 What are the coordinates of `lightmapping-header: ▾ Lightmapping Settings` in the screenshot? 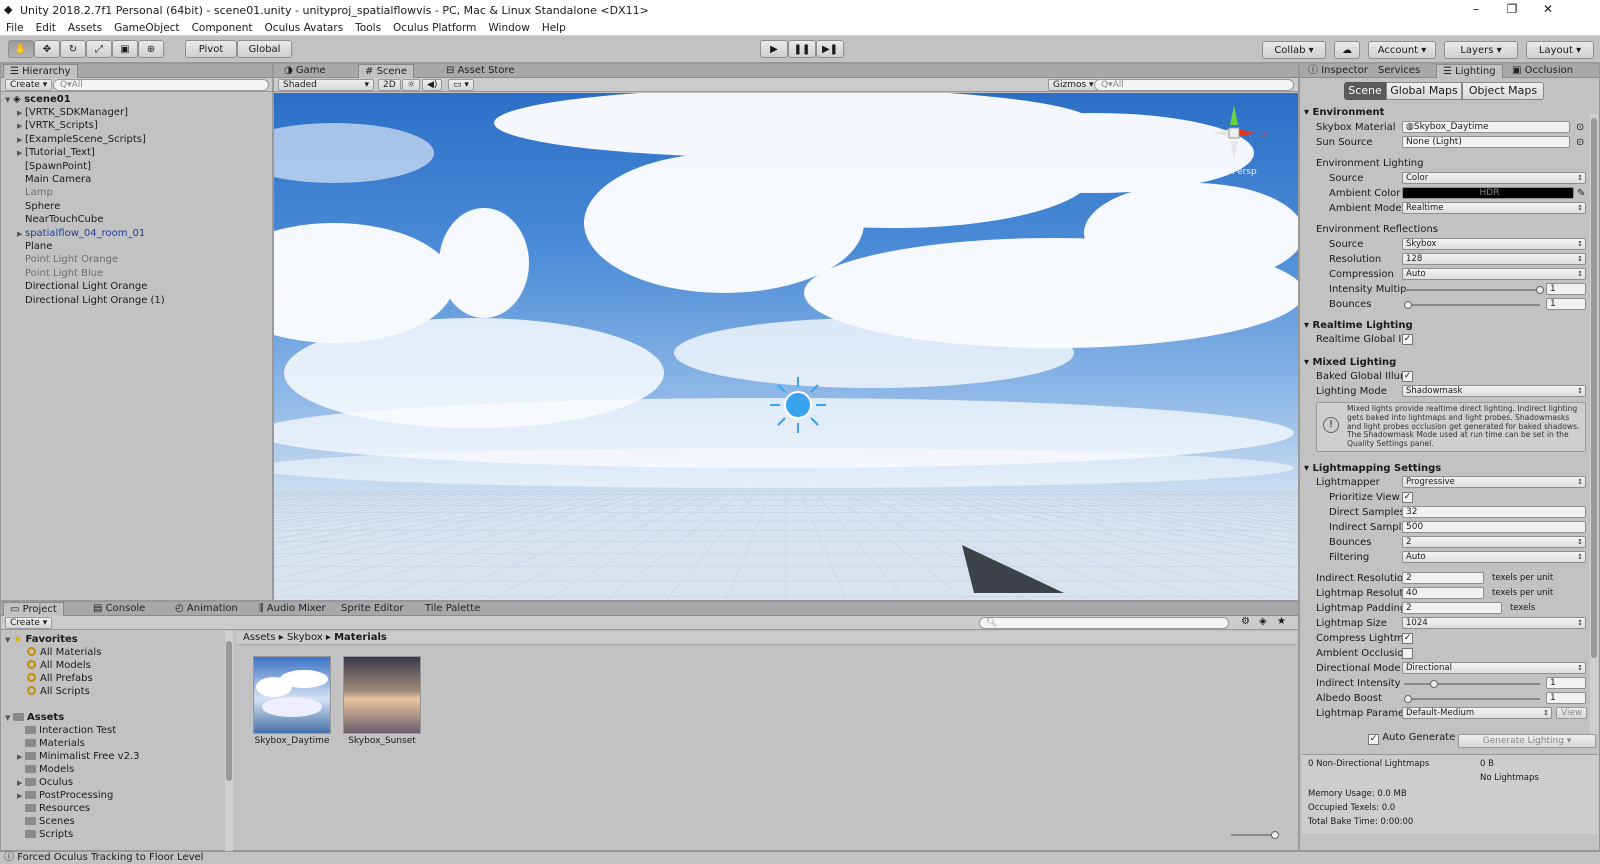 It's located at (1372, 469).